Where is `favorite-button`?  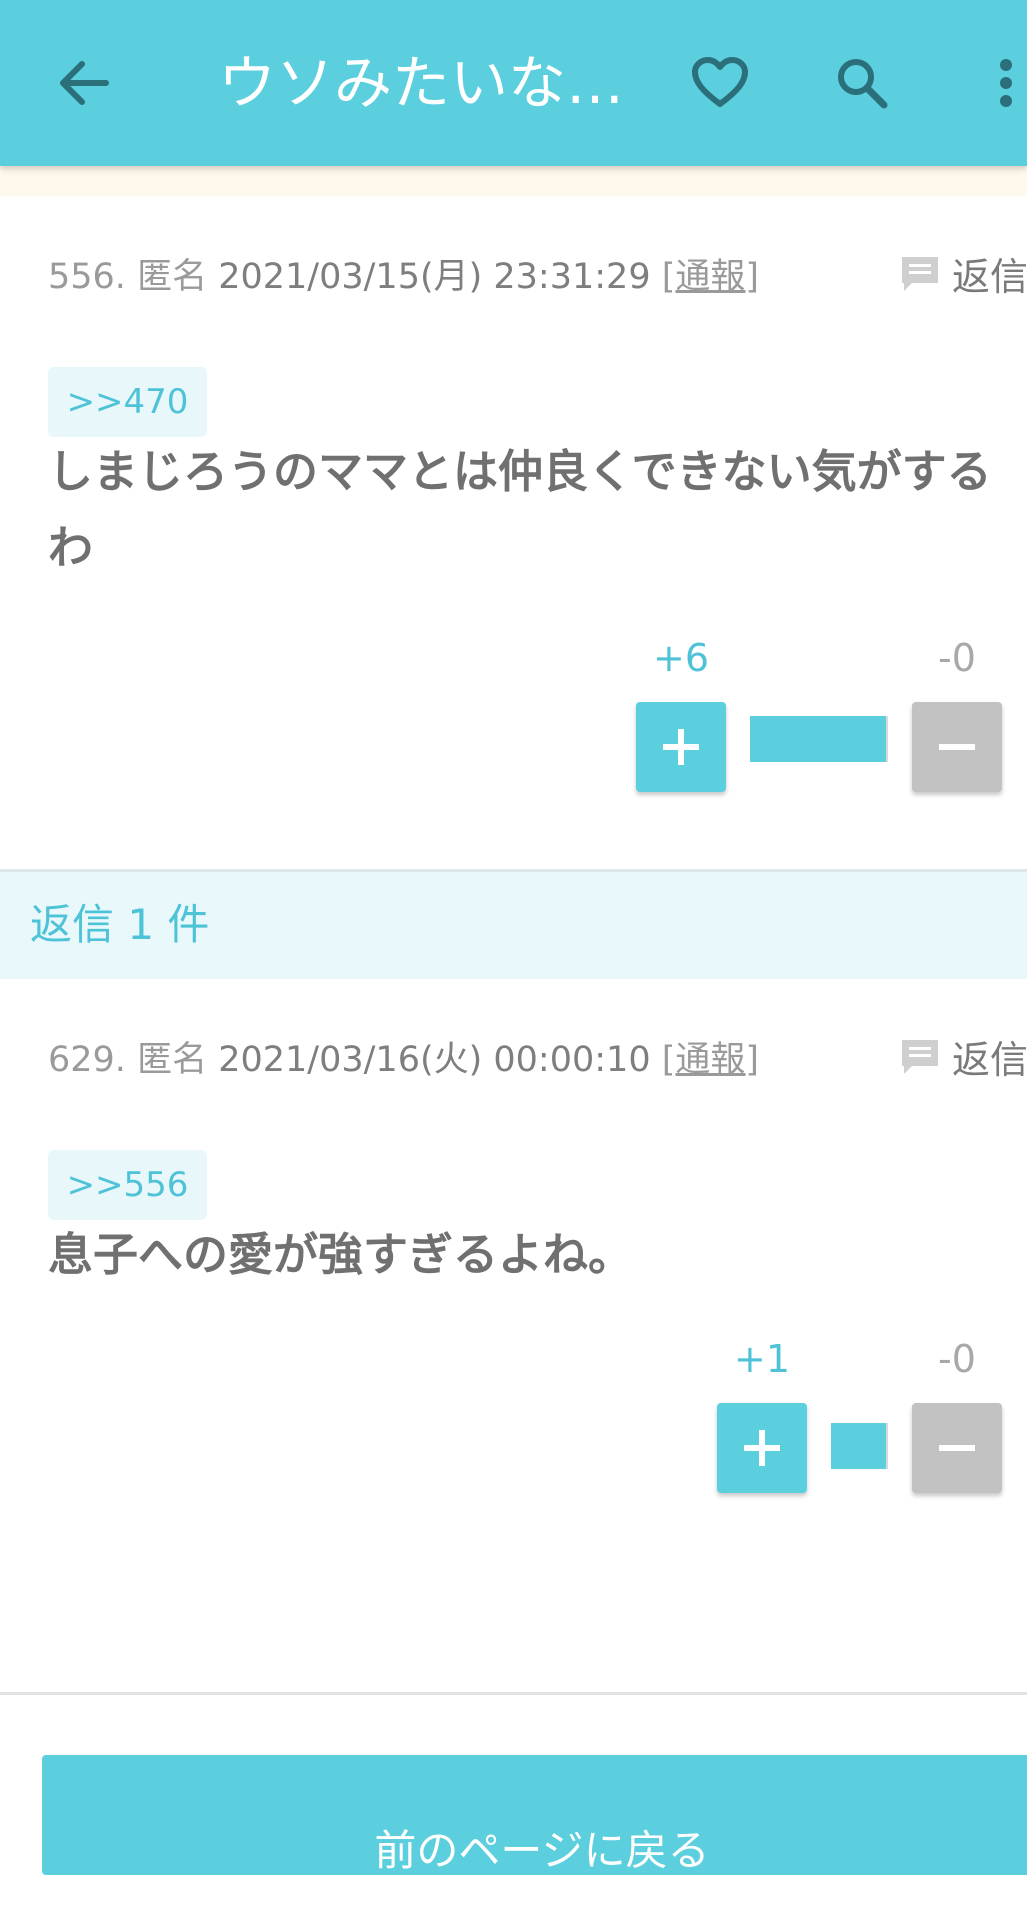 favorite-button is located at coordinates (720, 83).